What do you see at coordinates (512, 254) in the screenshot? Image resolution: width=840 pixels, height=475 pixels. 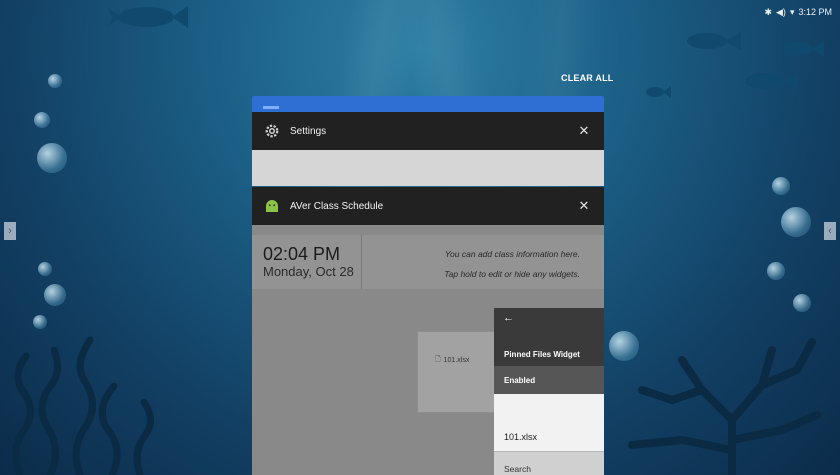 I see `hint-text: You can add class information here.` at bounding box center [512, 254].